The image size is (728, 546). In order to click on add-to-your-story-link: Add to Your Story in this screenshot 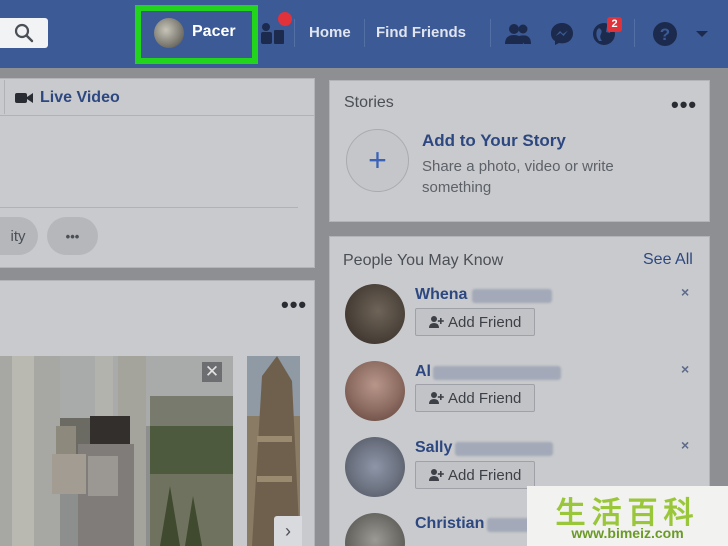, I will do `click(494, 141)`.